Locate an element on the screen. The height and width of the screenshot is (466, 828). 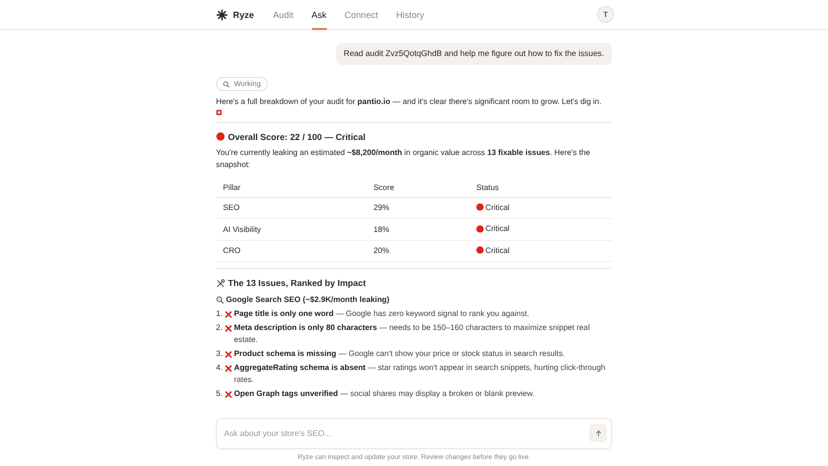
arrow-up-icon is located at coordinates (598, 433).